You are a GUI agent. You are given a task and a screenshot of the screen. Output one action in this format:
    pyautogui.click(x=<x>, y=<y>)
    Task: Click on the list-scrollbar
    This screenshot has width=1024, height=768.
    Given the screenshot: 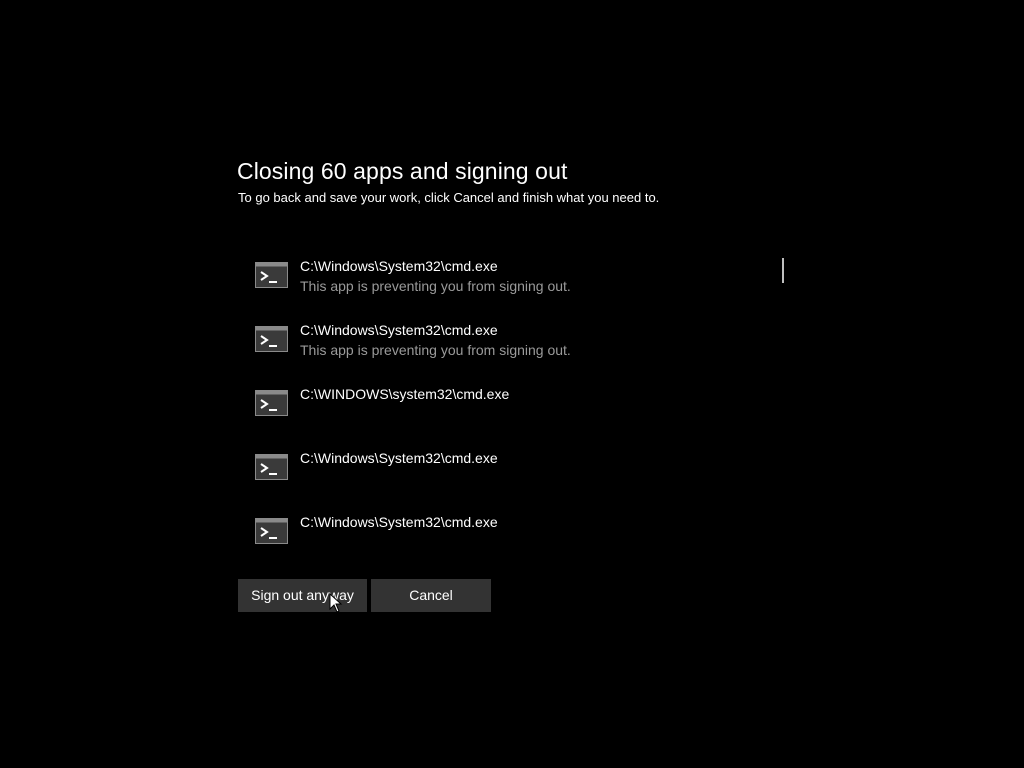 What is the action you would take?
    pyautogui.click(x=783, y=270)
    